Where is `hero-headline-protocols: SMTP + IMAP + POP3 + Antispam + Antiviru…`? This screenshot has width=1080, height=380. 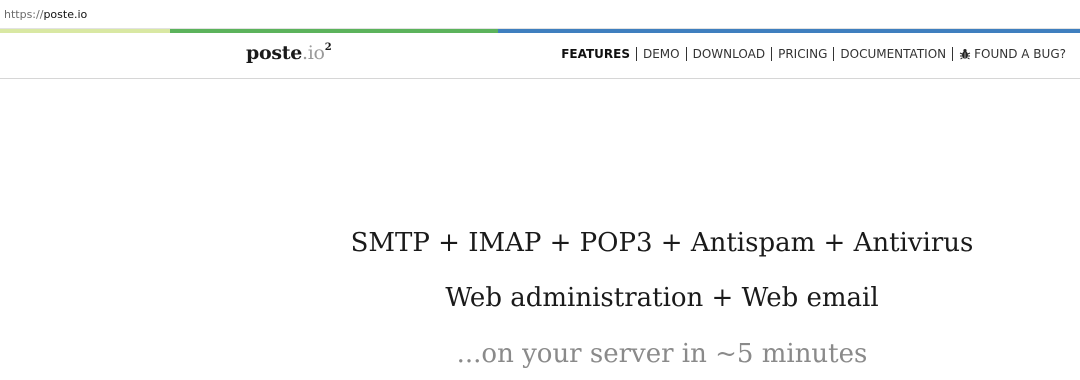 hero-headline-protocols: SMTP + IMAP + POP3 + Antispam + Antiviru… is located at coordinates (662, 243).